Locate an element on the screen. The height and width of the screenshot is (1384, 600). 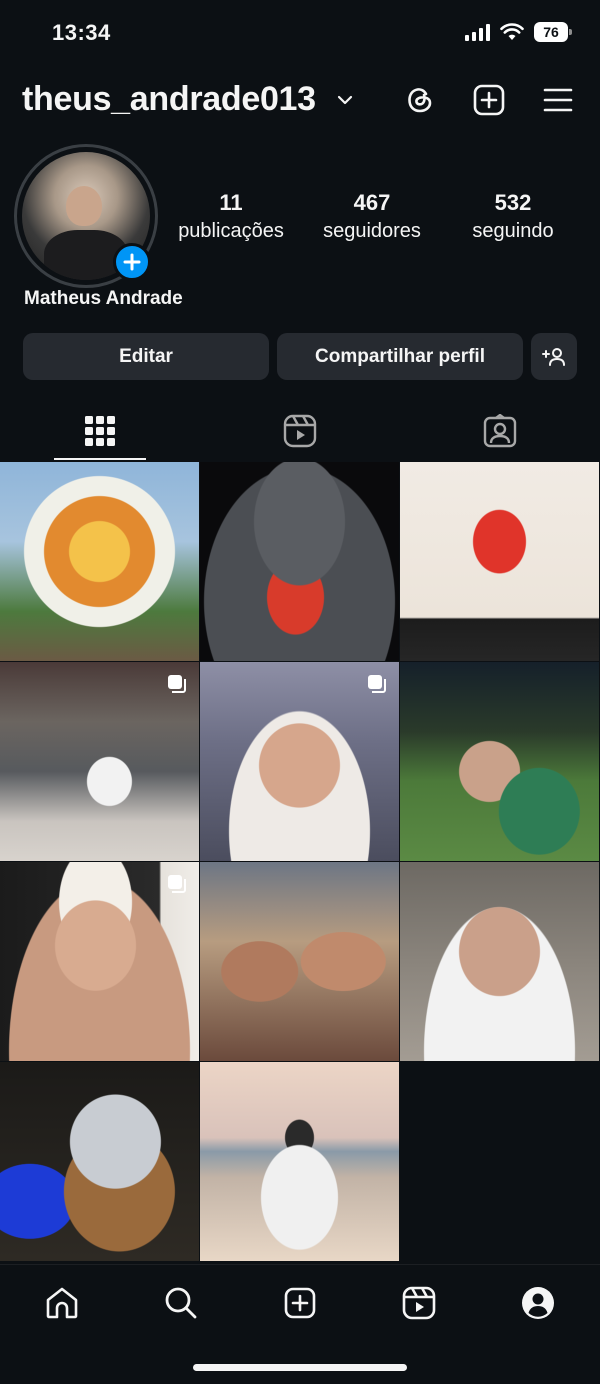
home-indicator is located at coordinates (300, 1367).